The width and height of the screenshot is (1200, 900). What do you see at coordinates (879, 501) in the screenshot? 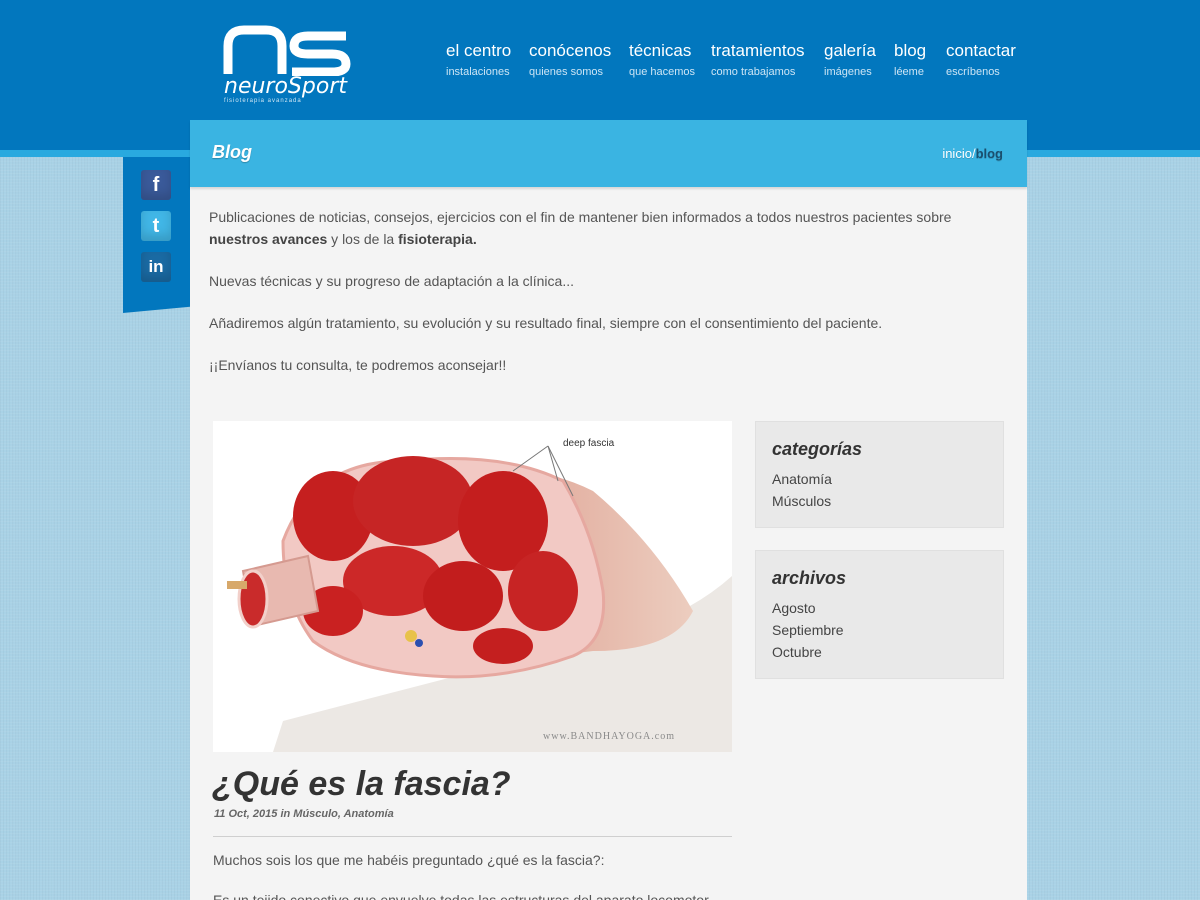
I see `category-link-musculos: Músculos` at bounding box center [879, 501].